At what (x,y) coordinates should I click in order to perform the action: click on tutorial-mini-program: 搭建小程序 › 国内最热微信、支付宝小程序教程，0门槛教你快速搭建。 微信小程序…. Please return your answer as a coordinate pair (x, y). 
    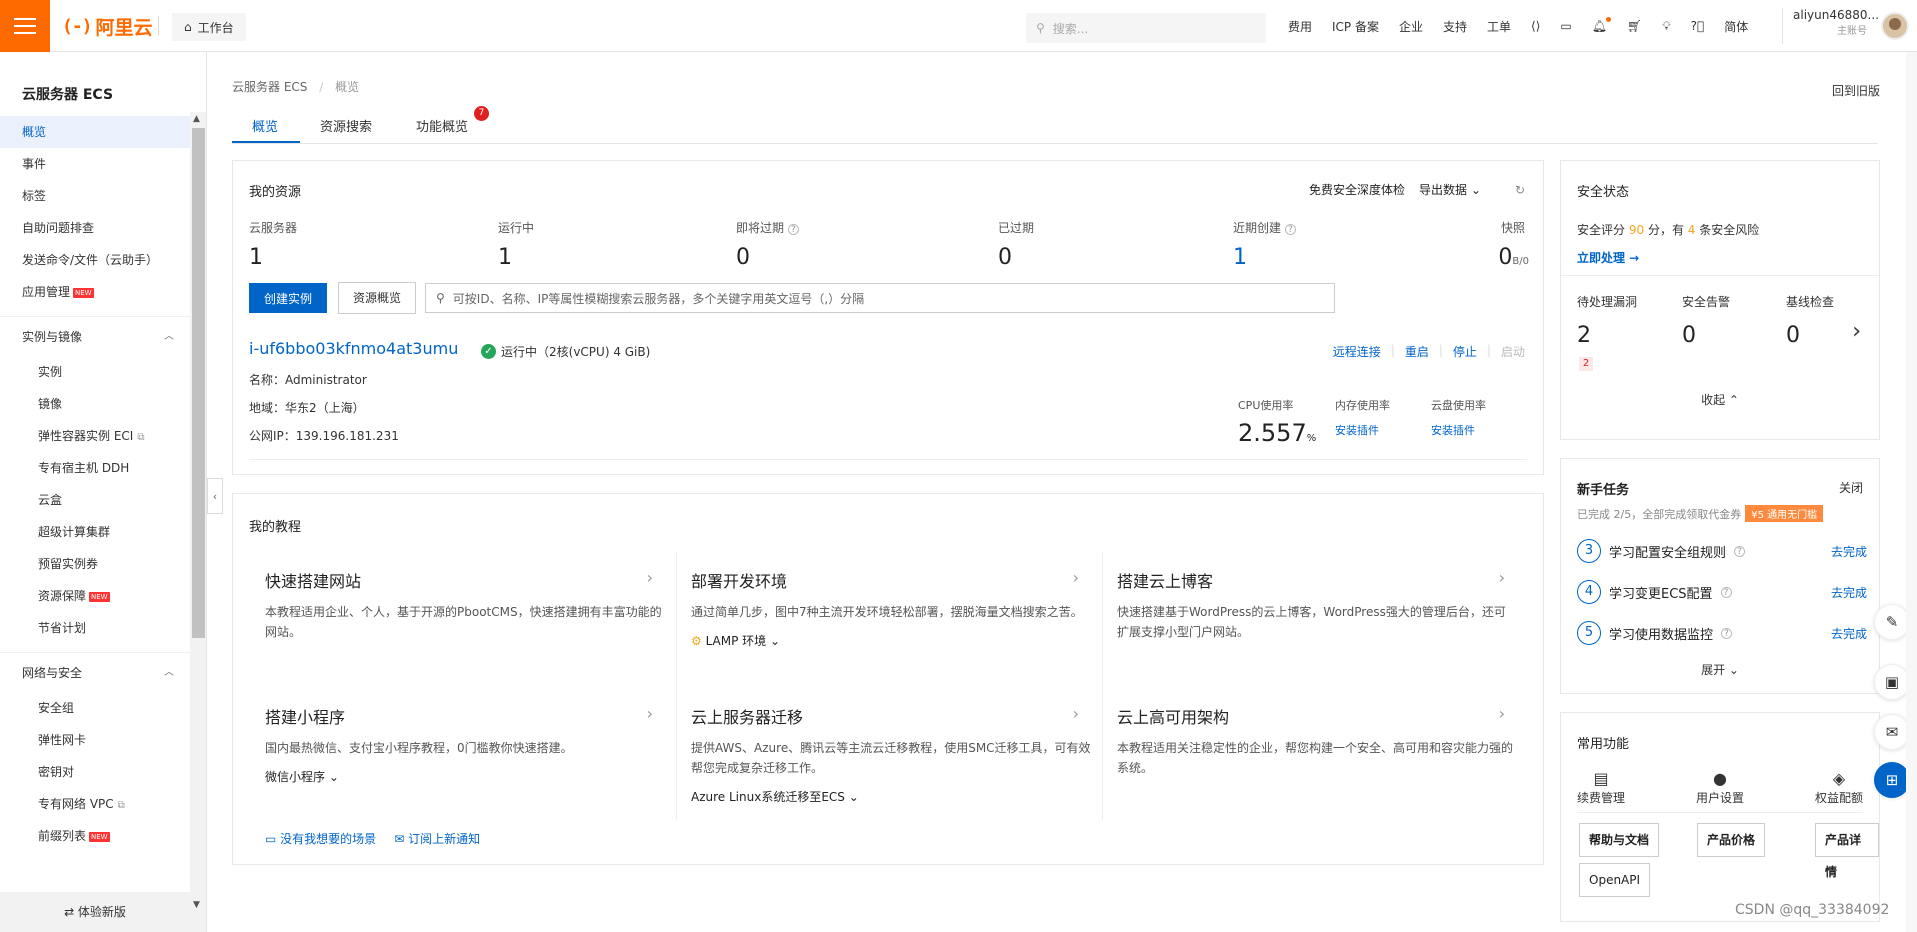
    Looking at the image, I should click on (470, 744).